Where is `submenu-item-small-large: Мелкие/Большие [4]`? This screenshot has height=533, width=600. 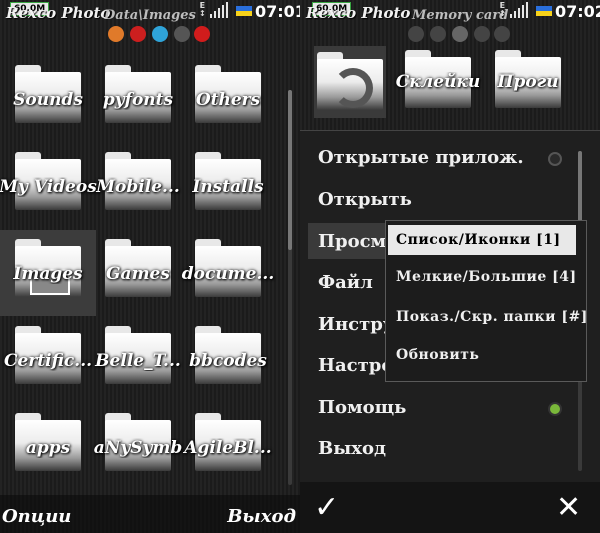
submenu-item-small-large: Мелкие/Большие [4] is located at coordinates (486, 277).